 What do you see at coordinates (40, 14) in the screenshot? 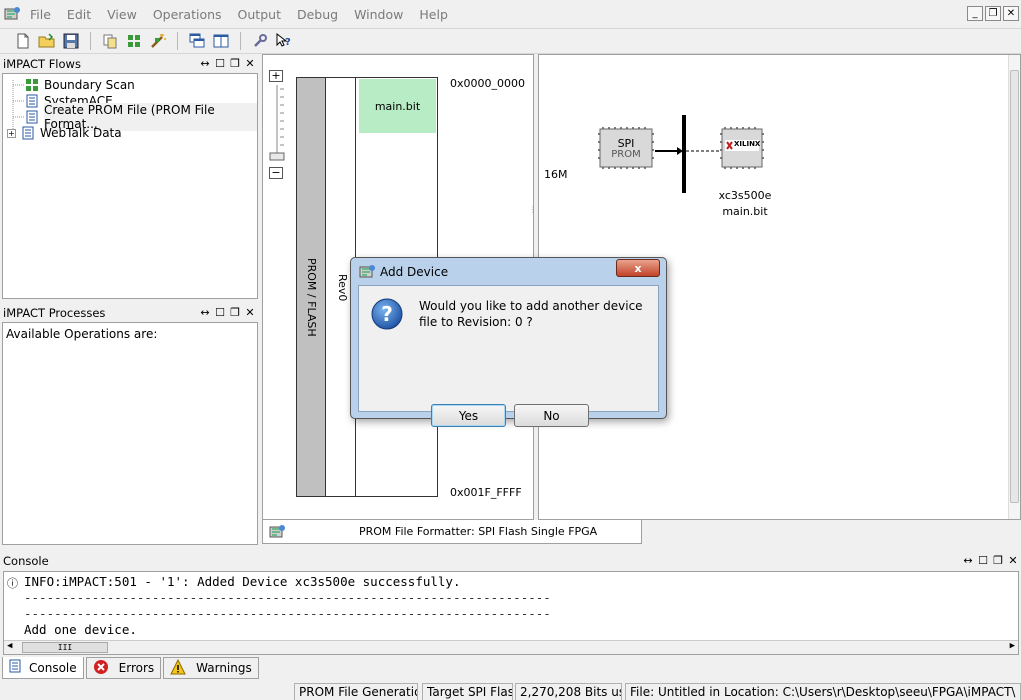
I see `menu-file: File` at bounding box center [40, 14].